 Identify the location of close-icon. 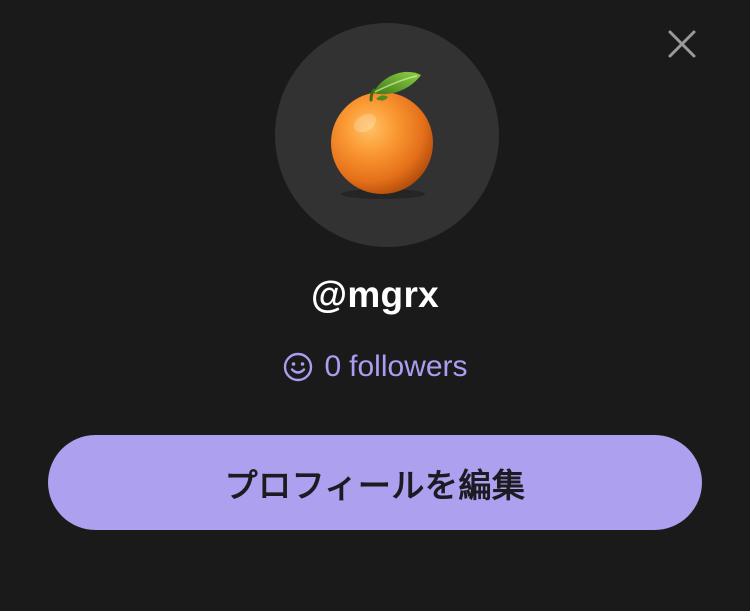
(682, 44).